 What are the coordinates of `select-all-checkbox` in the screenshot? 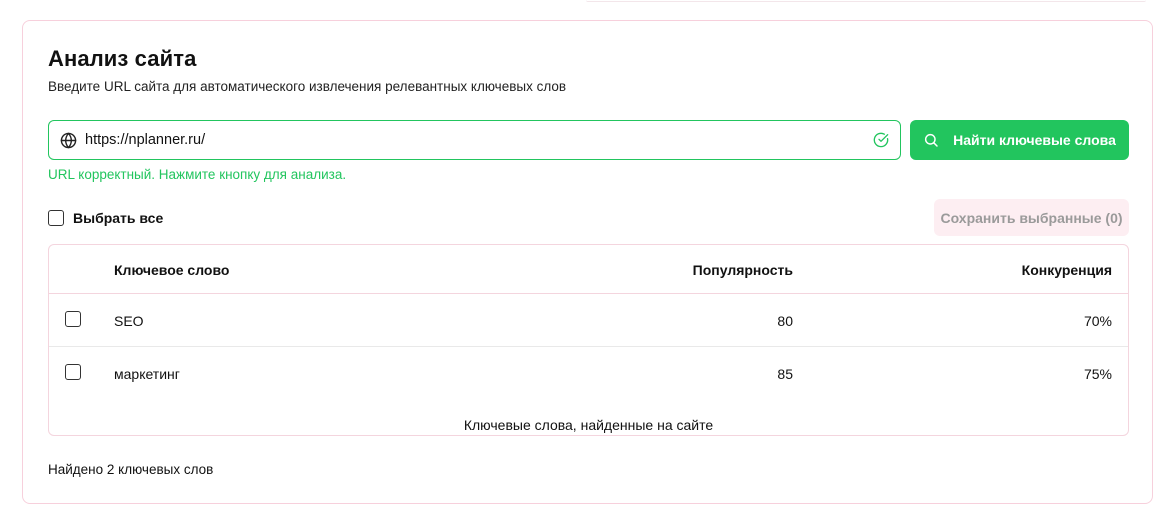 It's located at (56, 218).